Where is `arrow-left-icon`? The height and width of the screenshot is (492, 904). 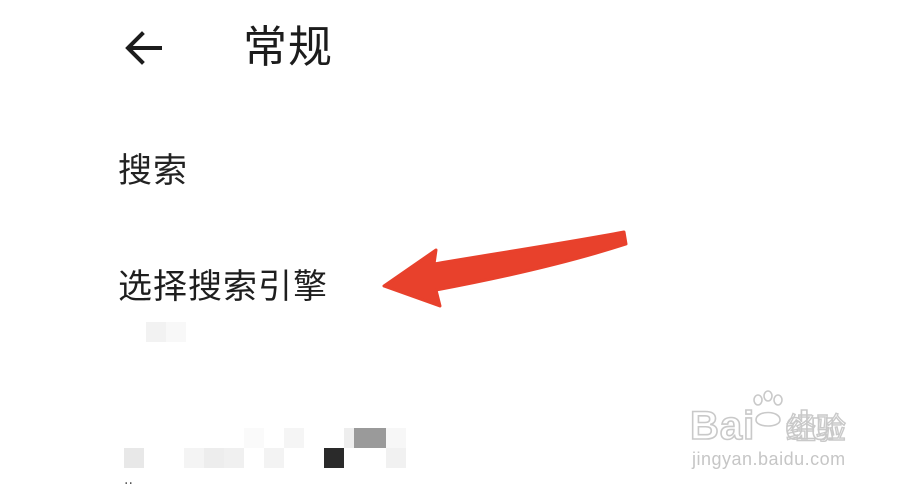 arrow-left-icon is located at coordinates (143, 48).